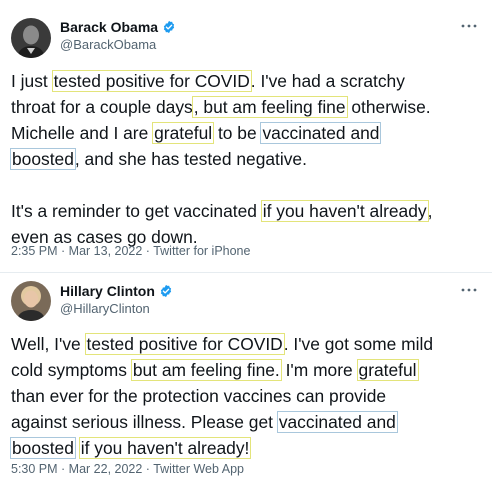 This screenshot has height=501, width=492. I want to click on author-handle: @BarackObama, so click(108, 44).